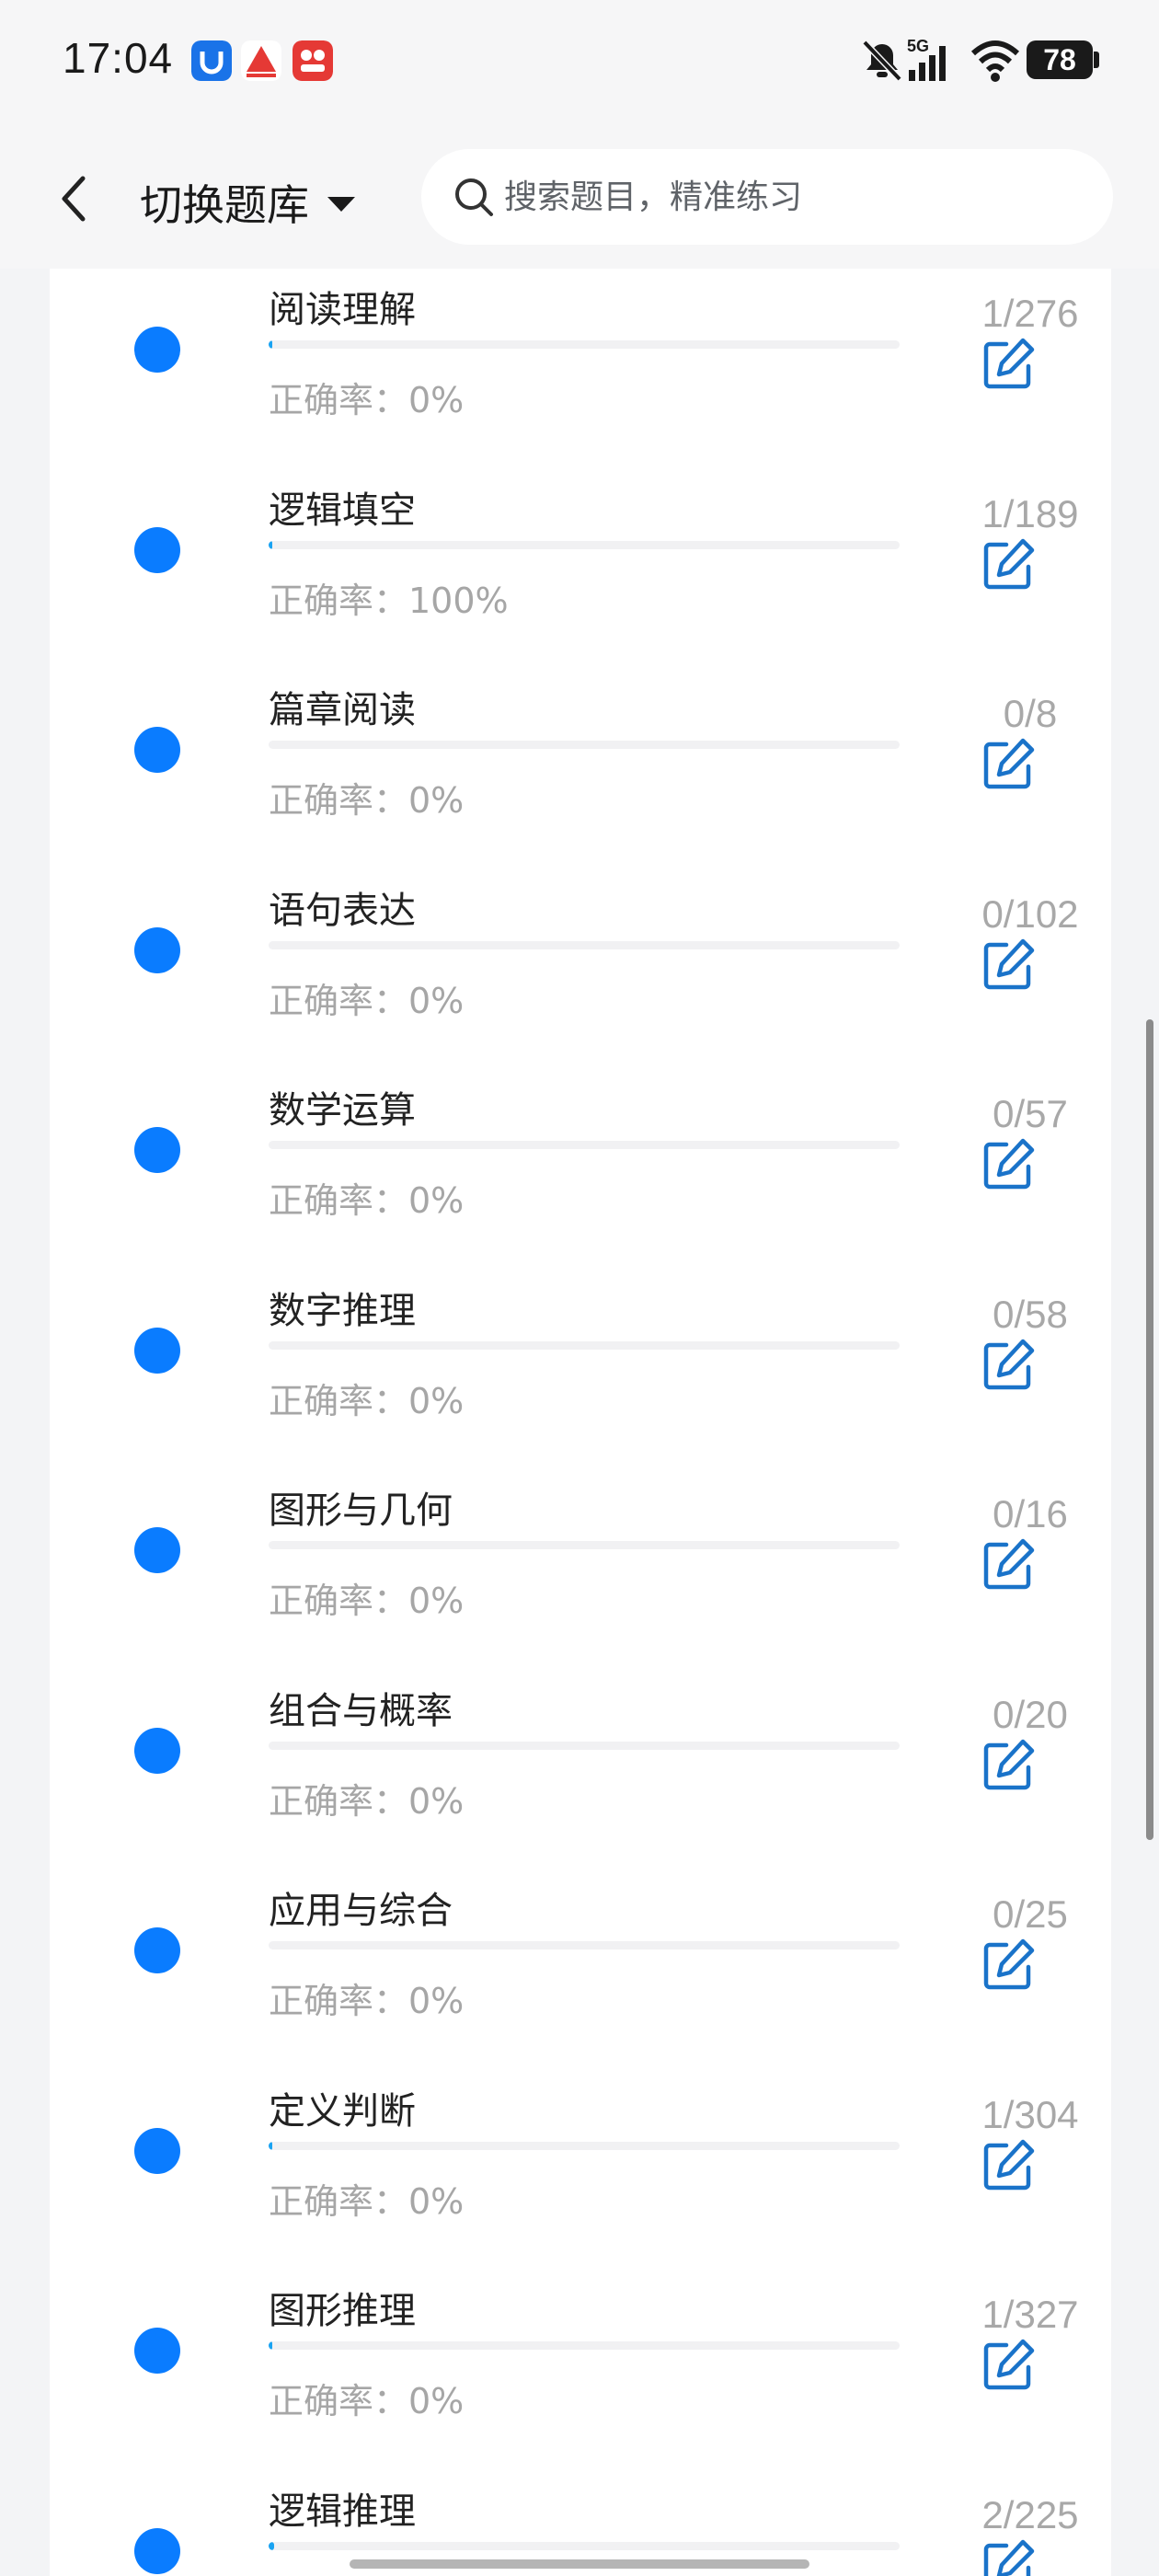 This screenshot has height=2576, width=1159. I want to click on list-item: 逻辑填空 正确率：100% 1/189, so click(580, 494).